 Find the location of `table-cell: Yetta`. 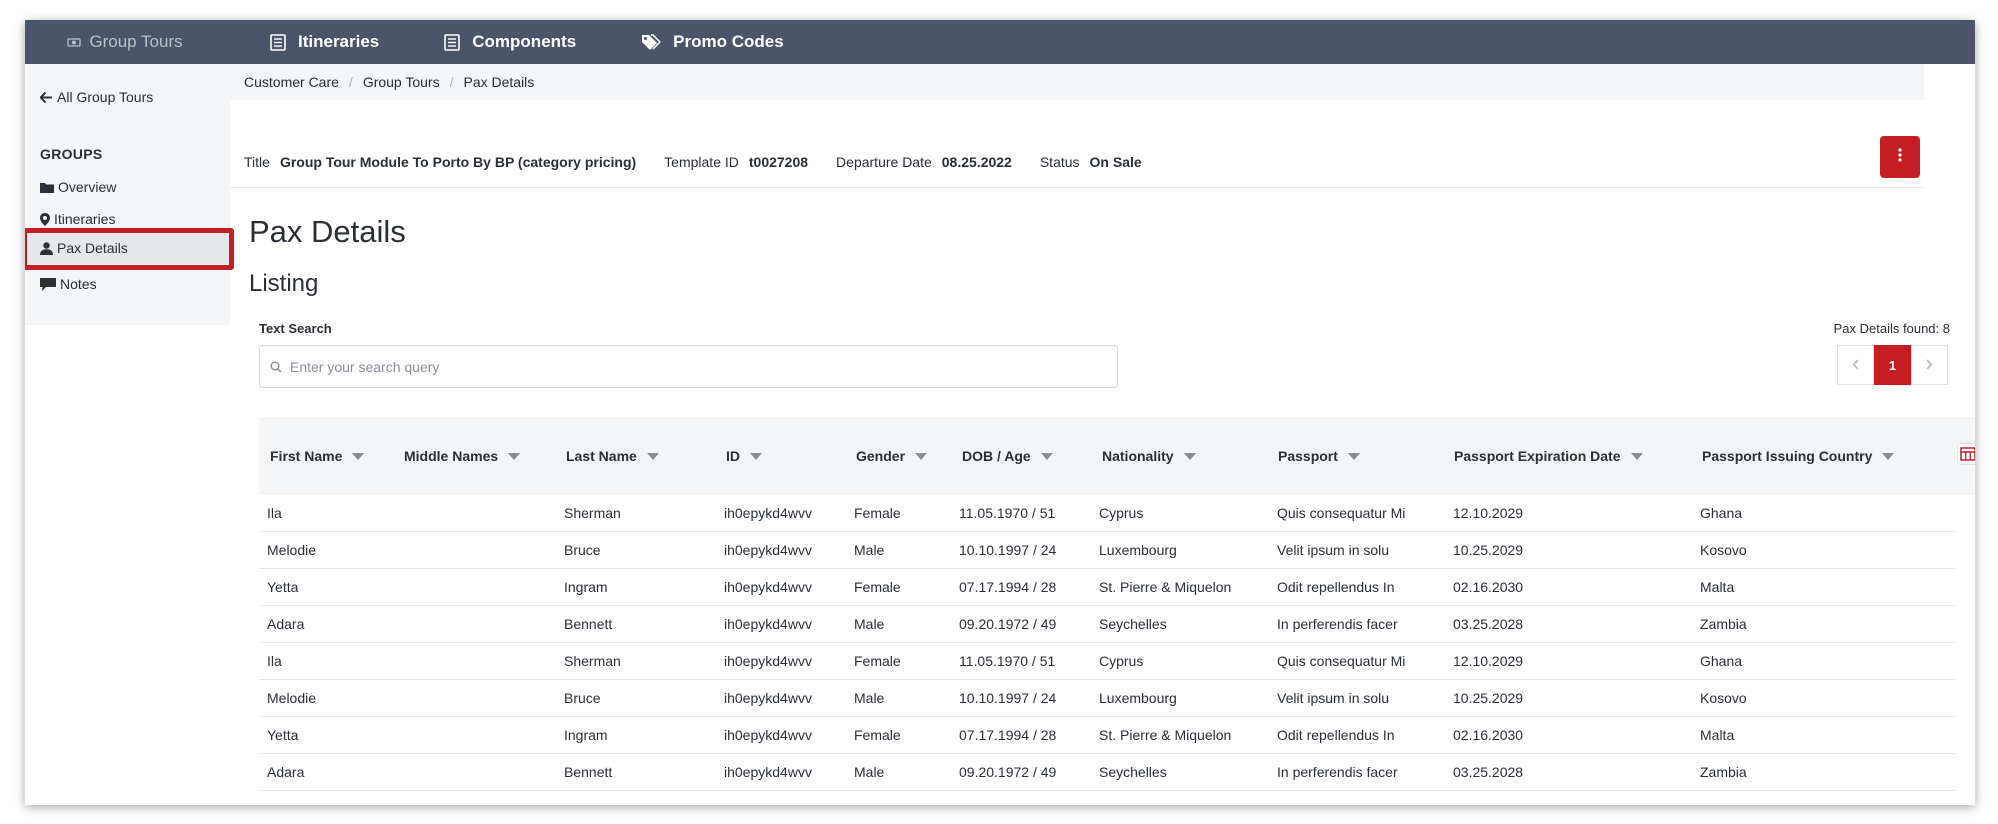

table-cell: Yetta is located at coordinates (283, 587).